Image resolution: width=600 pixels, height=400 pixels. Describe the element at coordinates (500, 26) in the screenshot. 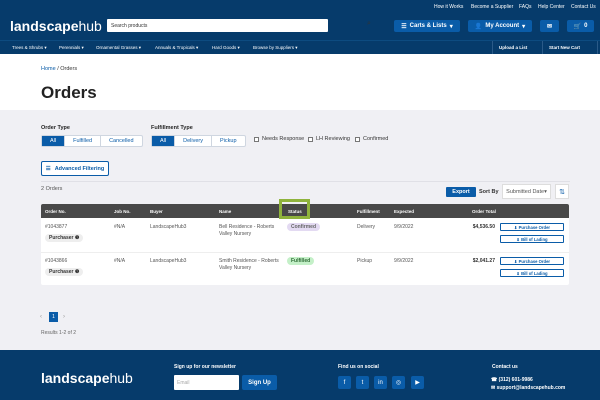

I see `my-account-button: 👤 My Account ▾` at that location.